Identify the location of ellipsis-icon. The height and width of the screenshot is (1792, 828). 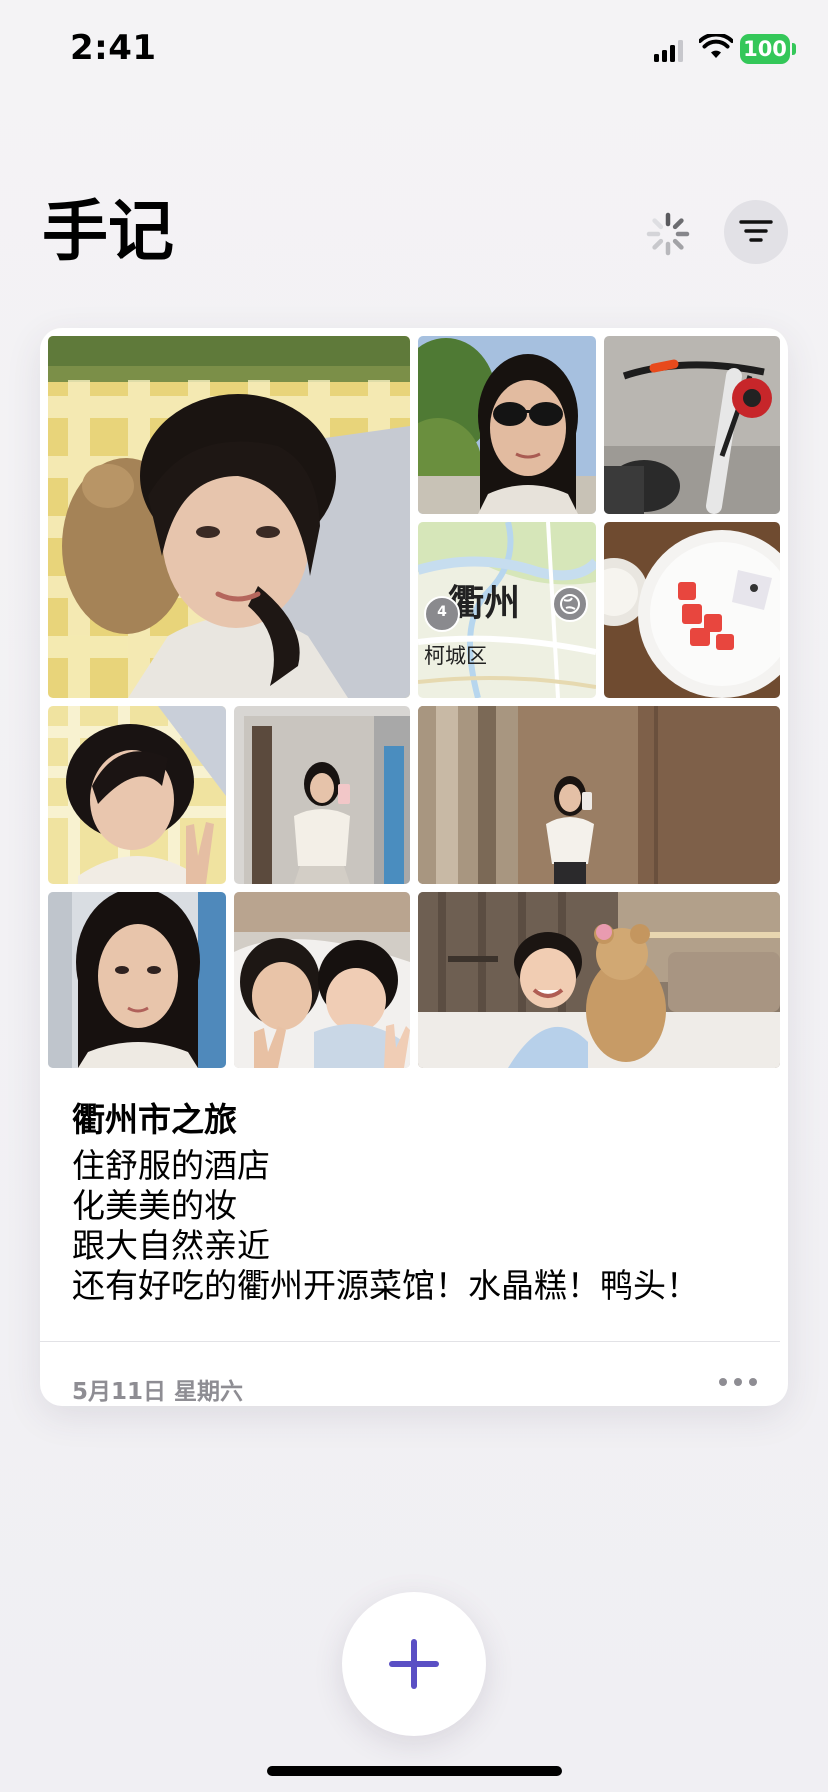
(738, 1382).